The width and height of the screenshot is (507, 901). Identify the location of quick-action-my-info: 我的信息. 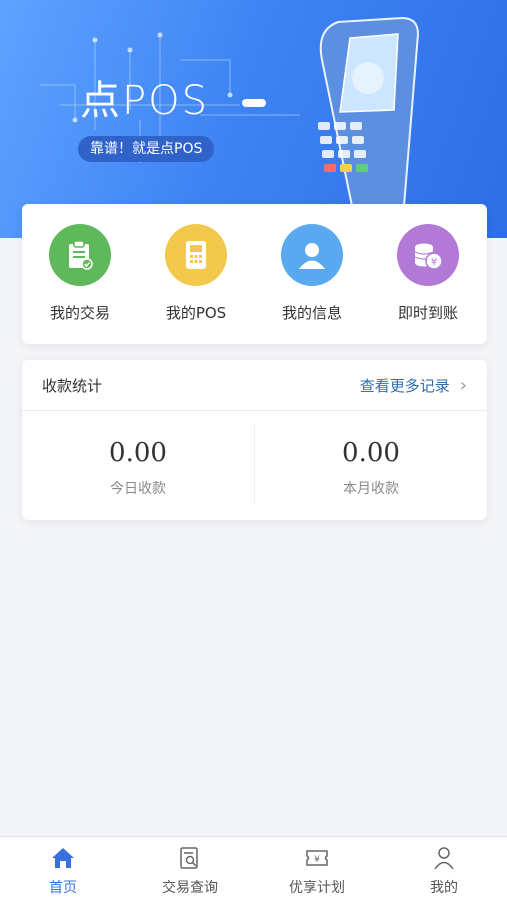
(312, 273).